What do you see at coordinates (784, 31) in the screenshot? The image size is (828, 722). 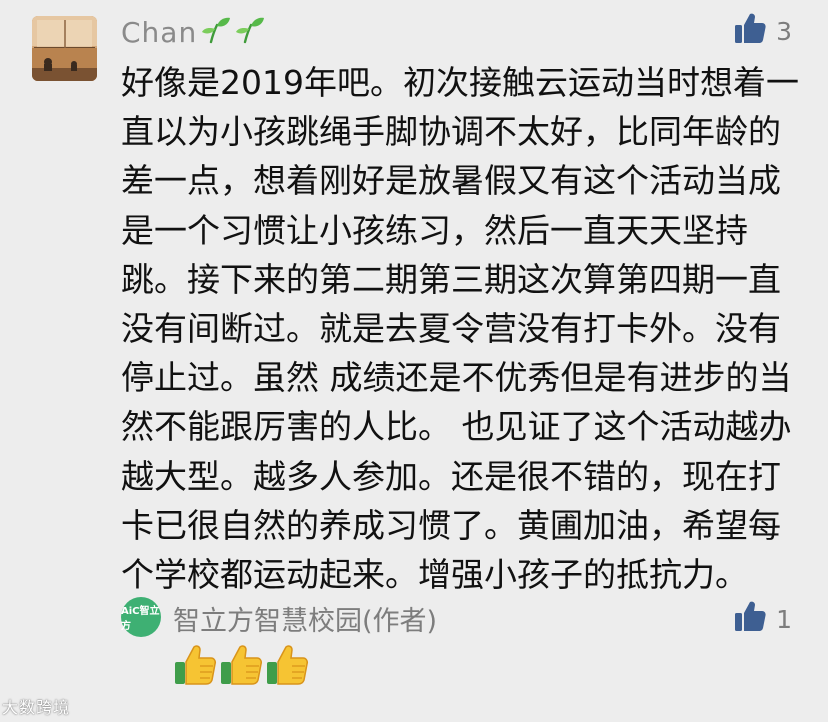 I see `comment-like-count: 3` at bounding box center [784, 31].